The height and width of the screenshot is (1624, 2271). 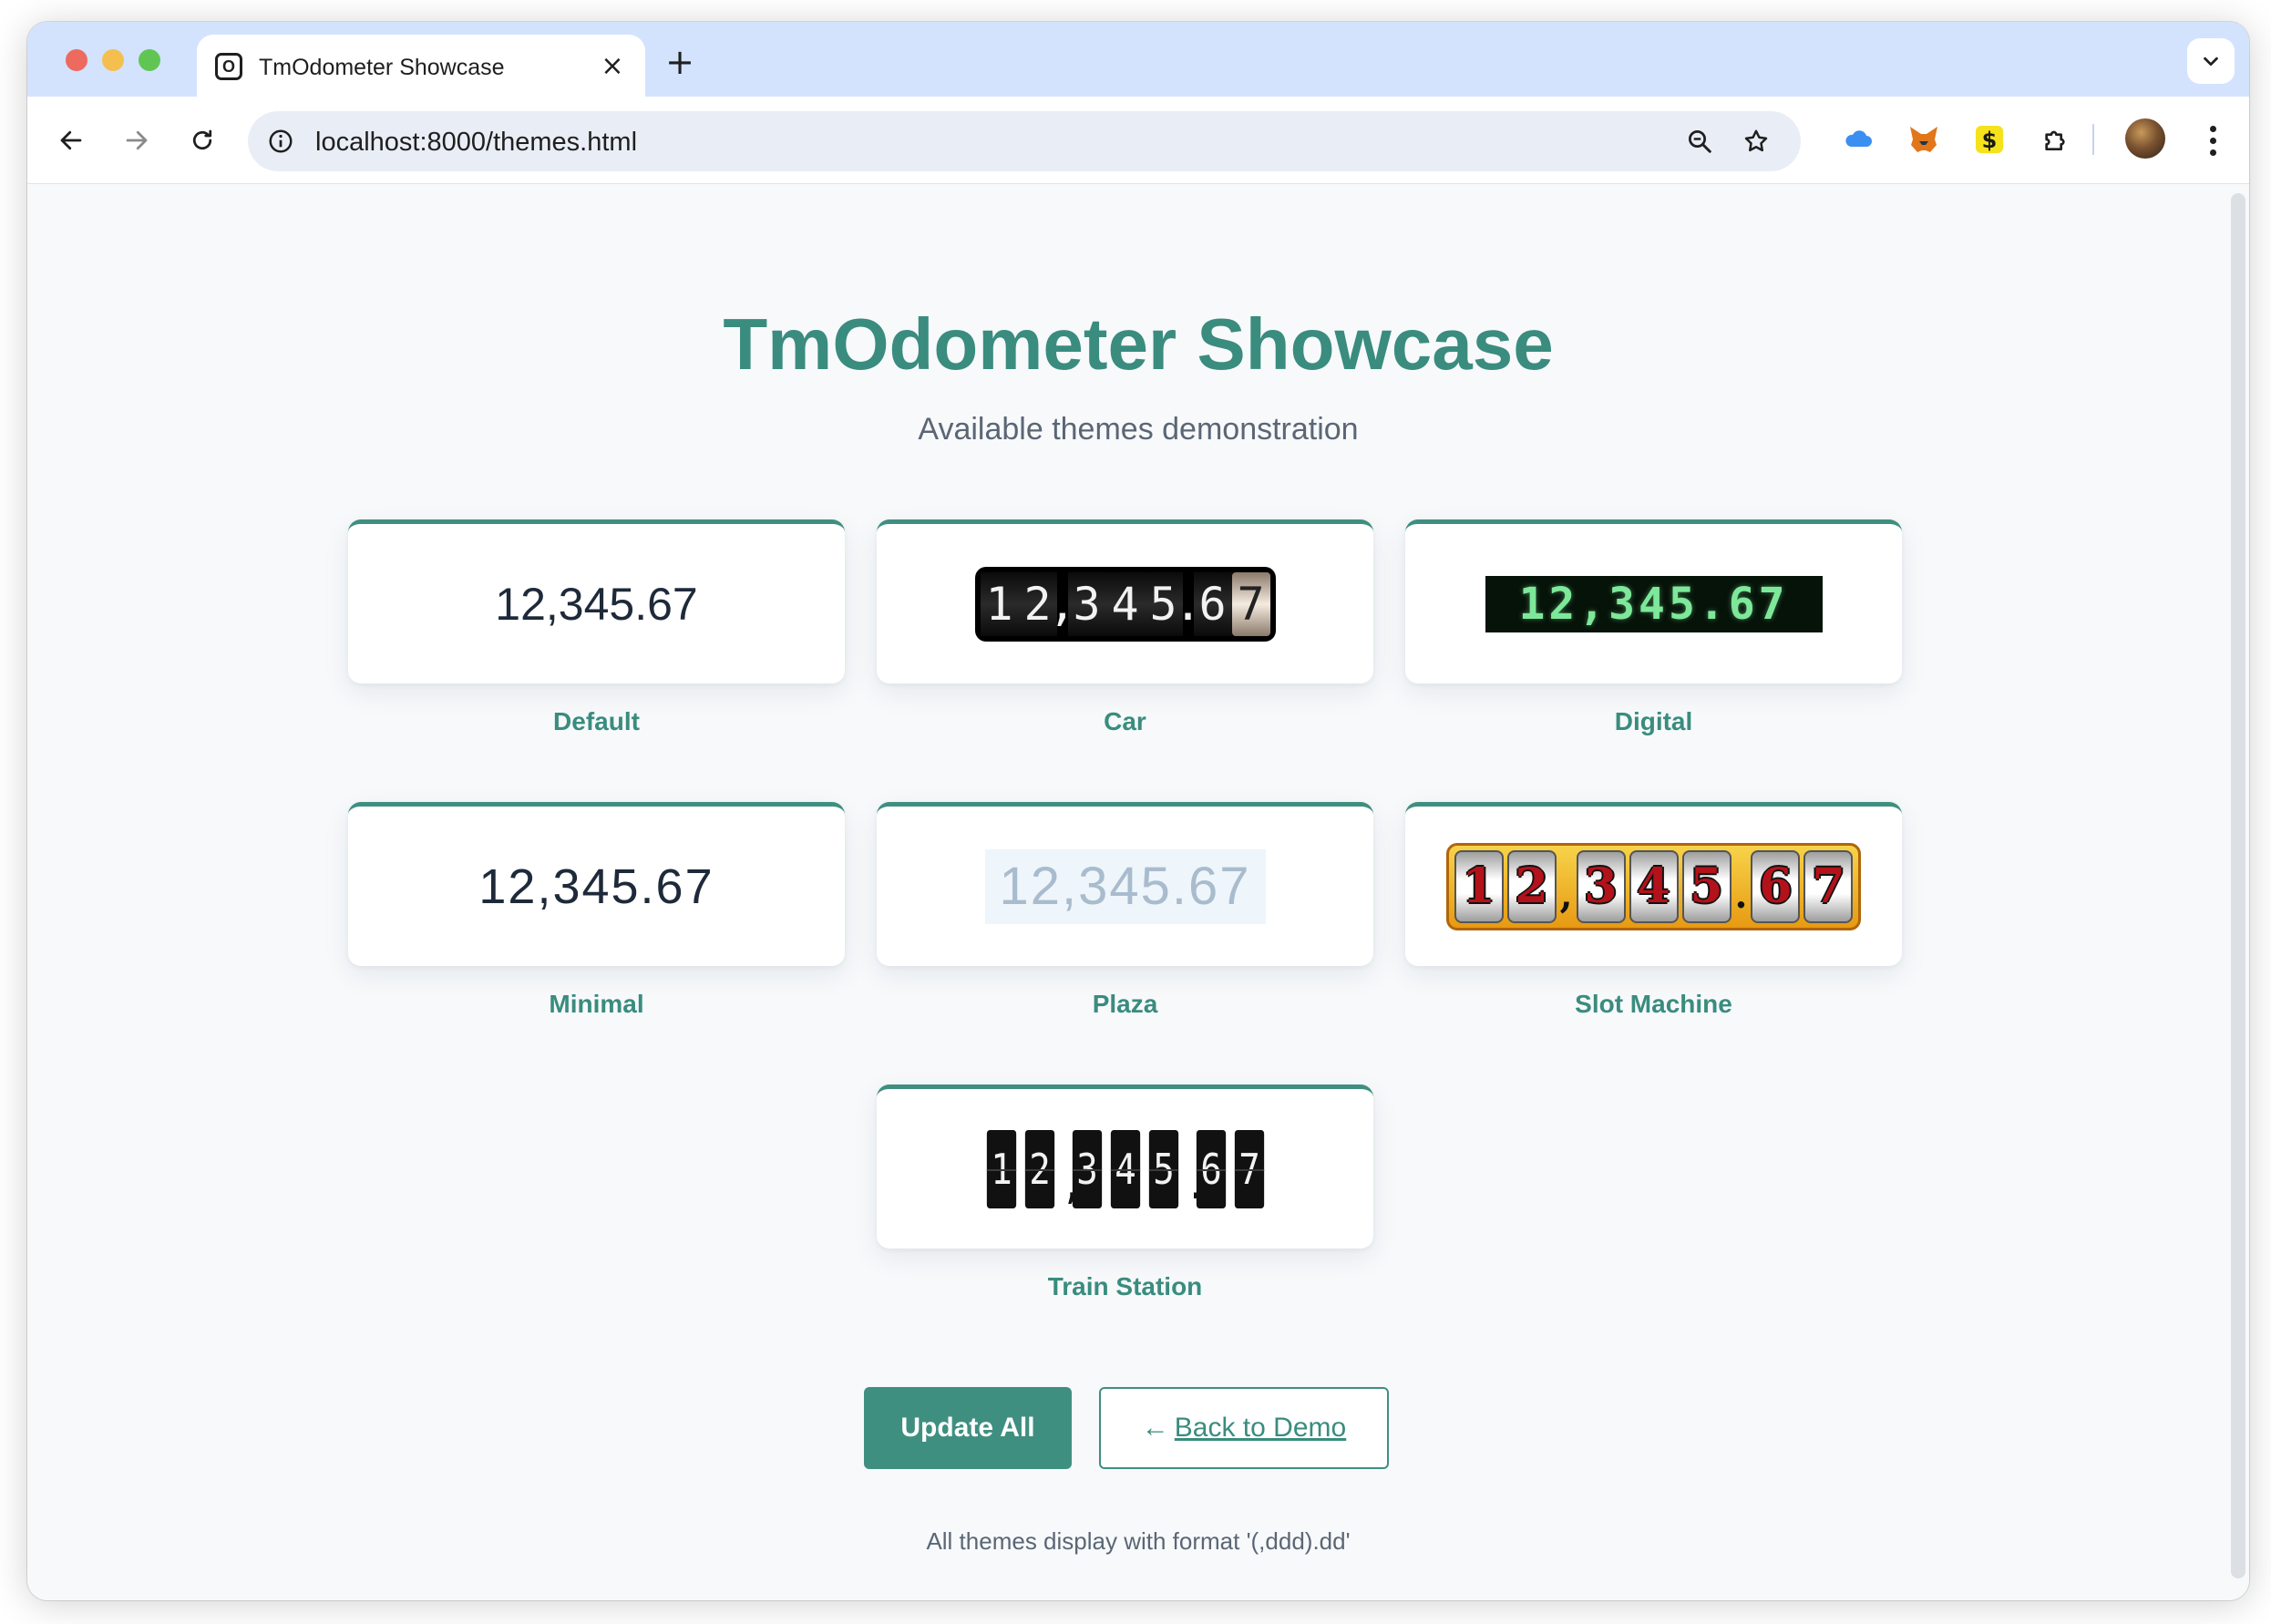 I want to click on page-subtitle: Available themes demonstration, so click(x=1138, y=429).